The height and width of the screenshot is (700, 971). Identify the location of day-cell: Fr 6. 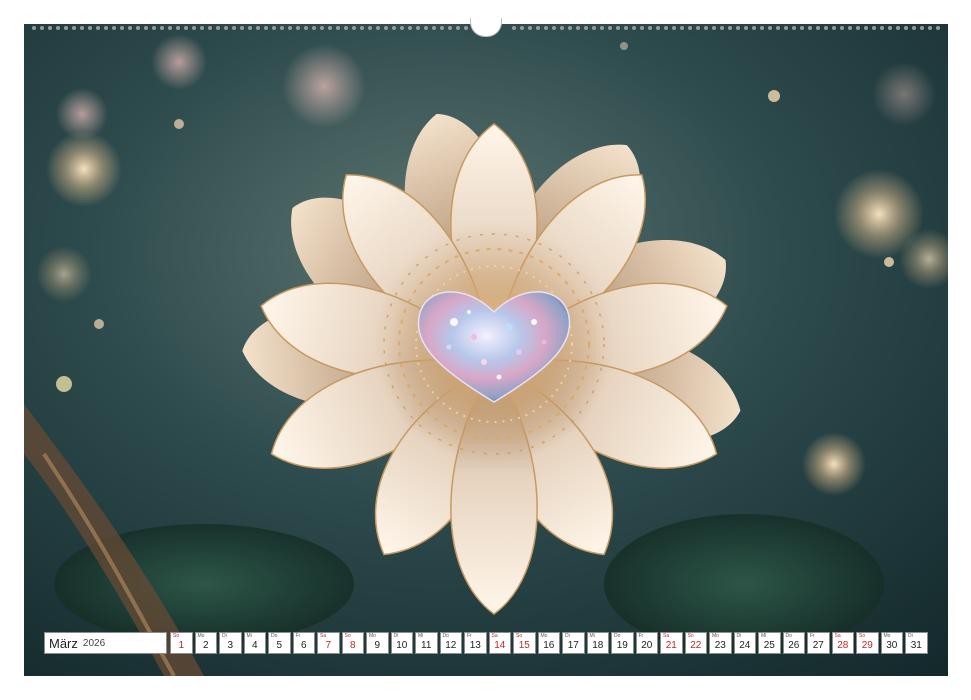
(303, 643).